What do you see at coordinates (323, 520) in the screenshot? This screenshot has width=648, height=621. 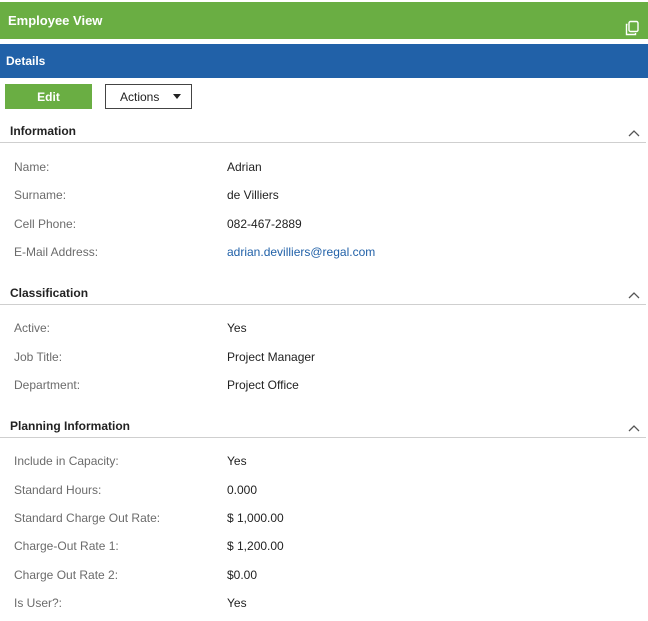 I see `field-row-standard-charge-out-rate: Standard Charge Out Rate: $ 1,000.00` at bounding box center [323, 520].